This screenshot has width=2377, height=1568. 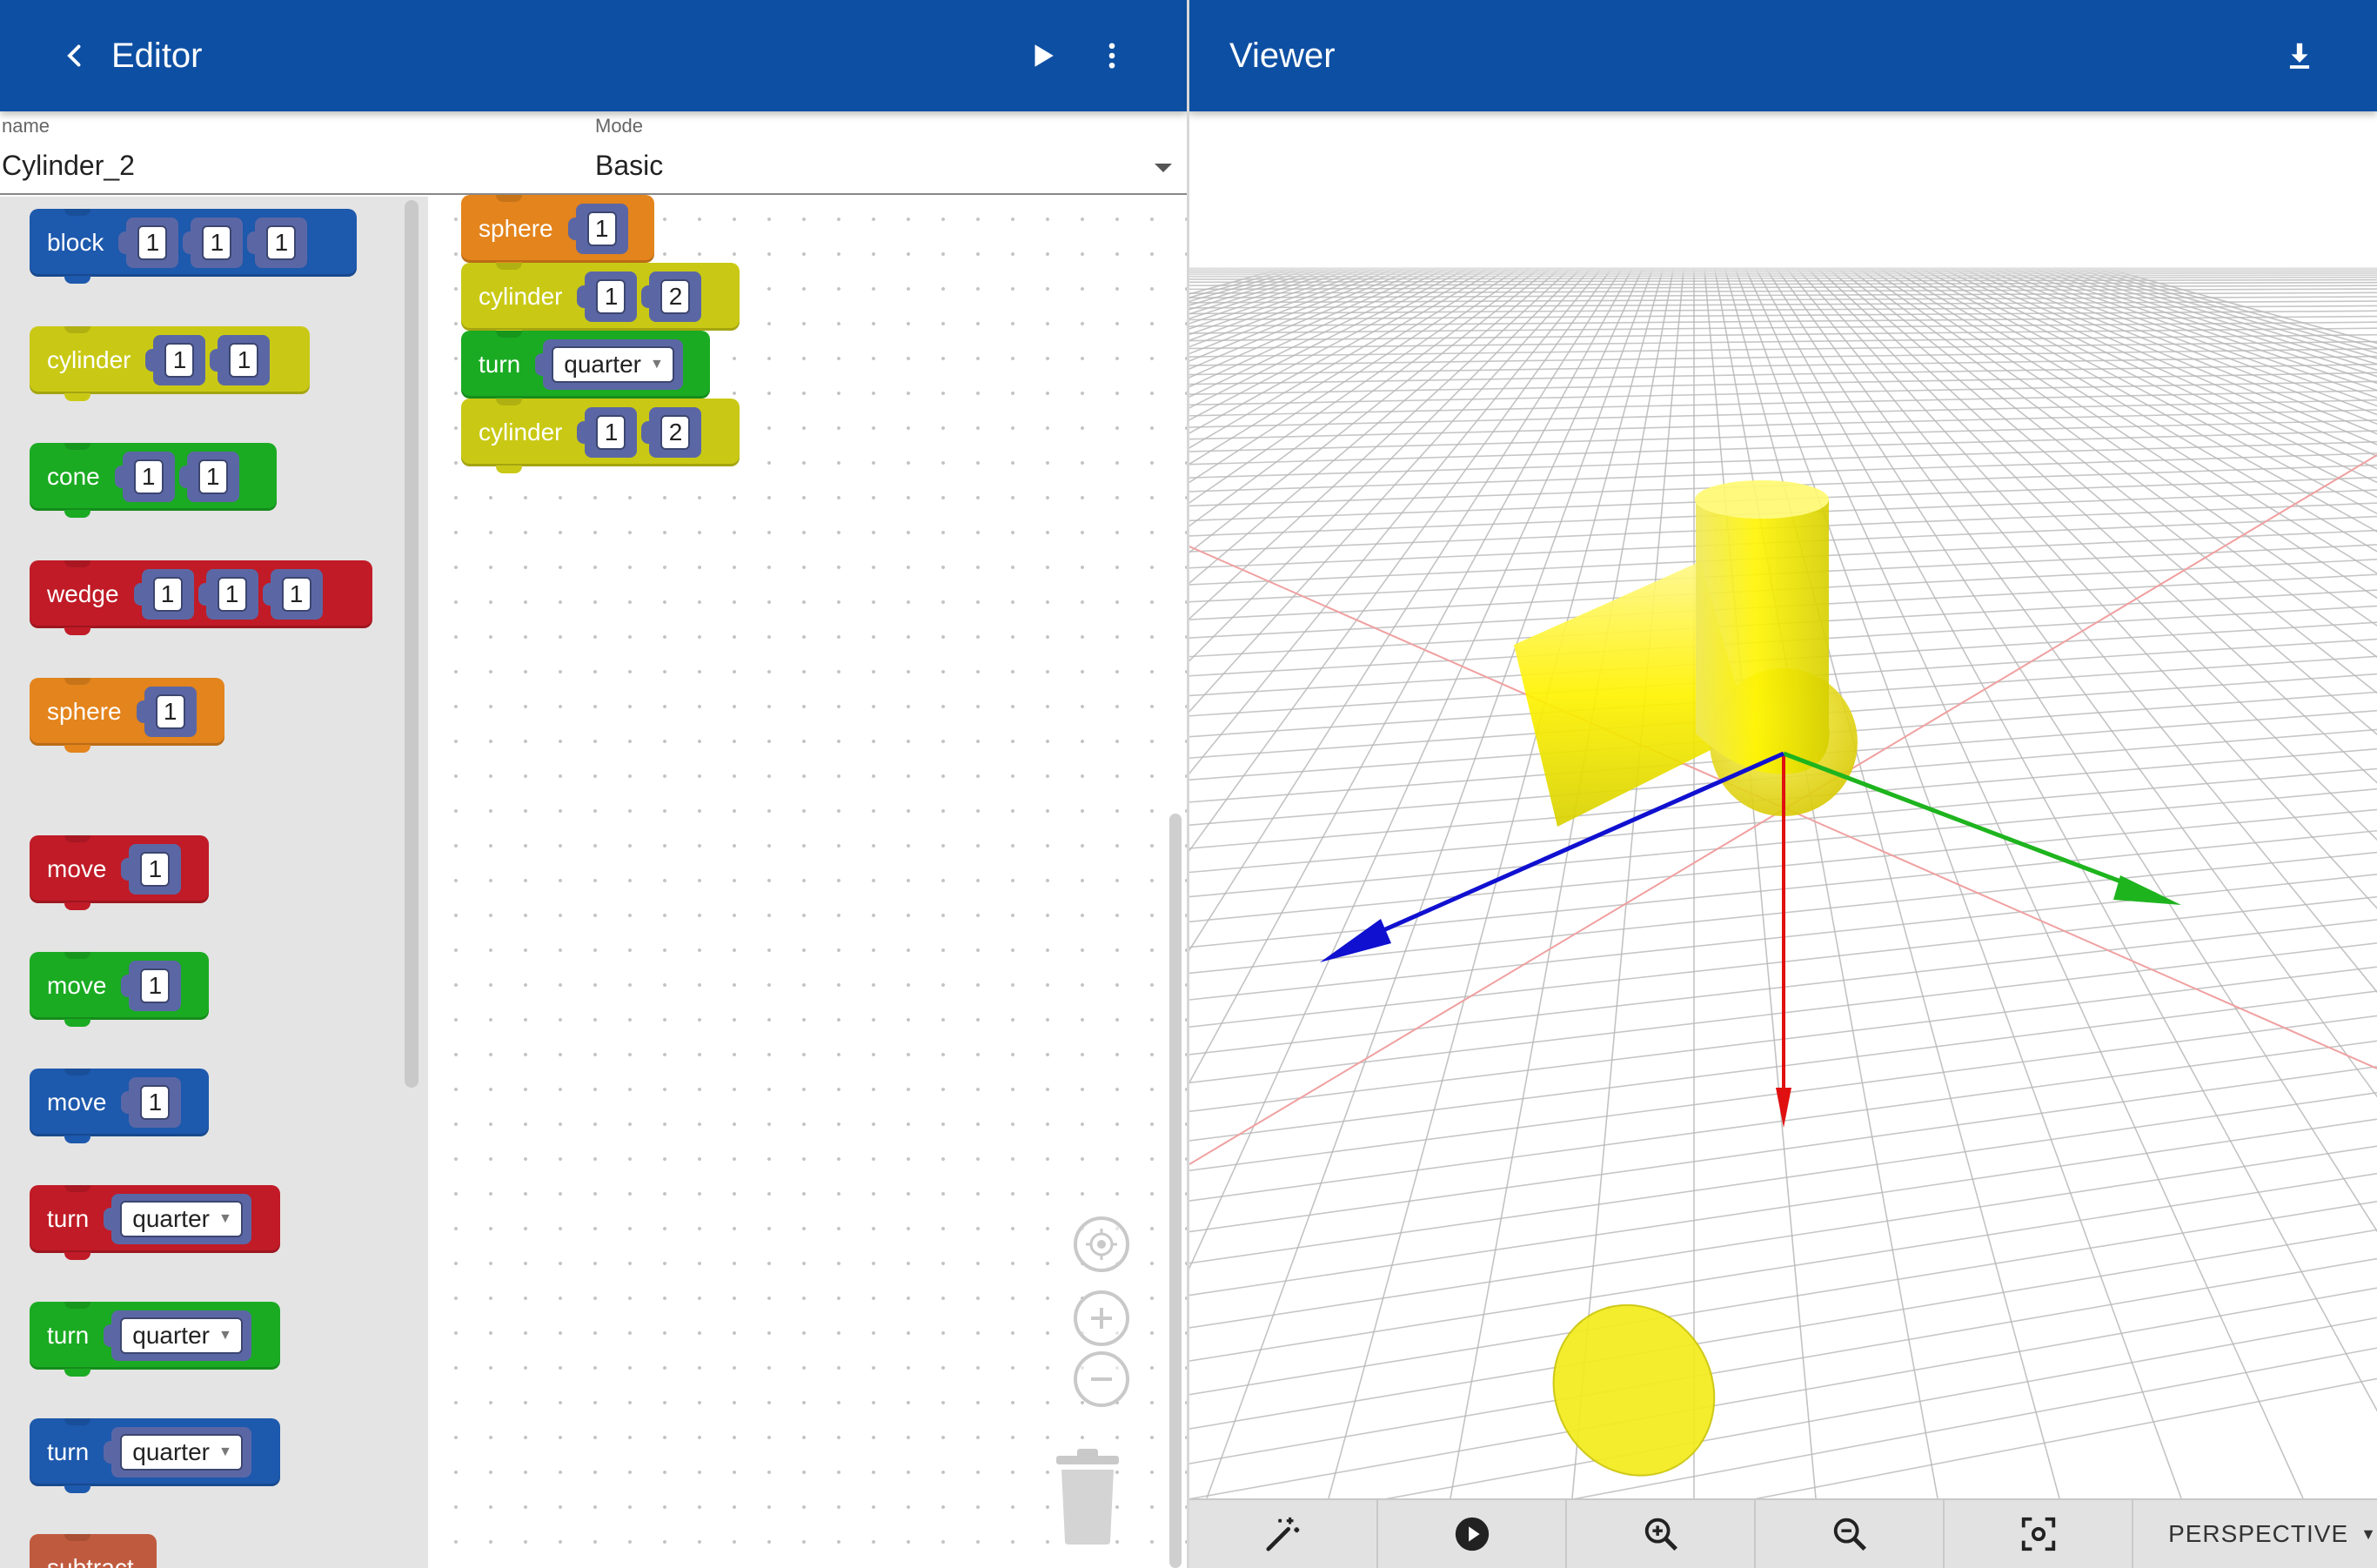 I want to click on palette-block-cylinder: cylinder 1 1, so click(x=170, y=364).